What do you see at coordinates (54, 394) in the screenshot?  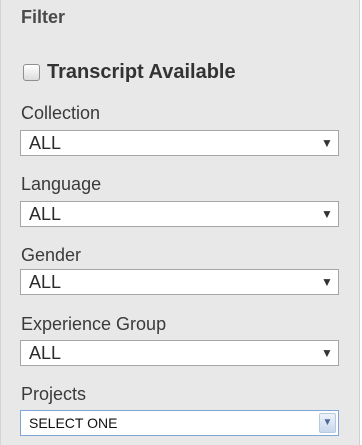 I see `projects-label: Projects` at bounding box center [54, 394].